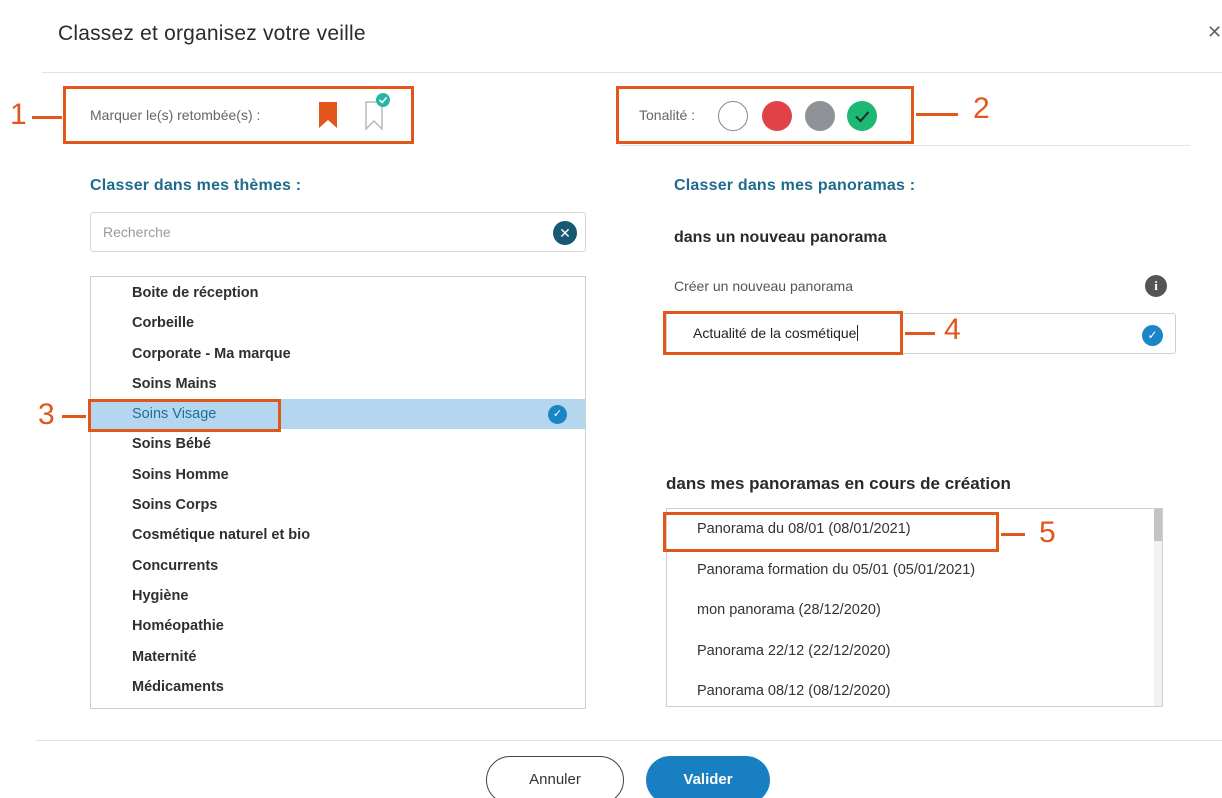  I want to click on theme-search-box: ✕, so click(338, 232).